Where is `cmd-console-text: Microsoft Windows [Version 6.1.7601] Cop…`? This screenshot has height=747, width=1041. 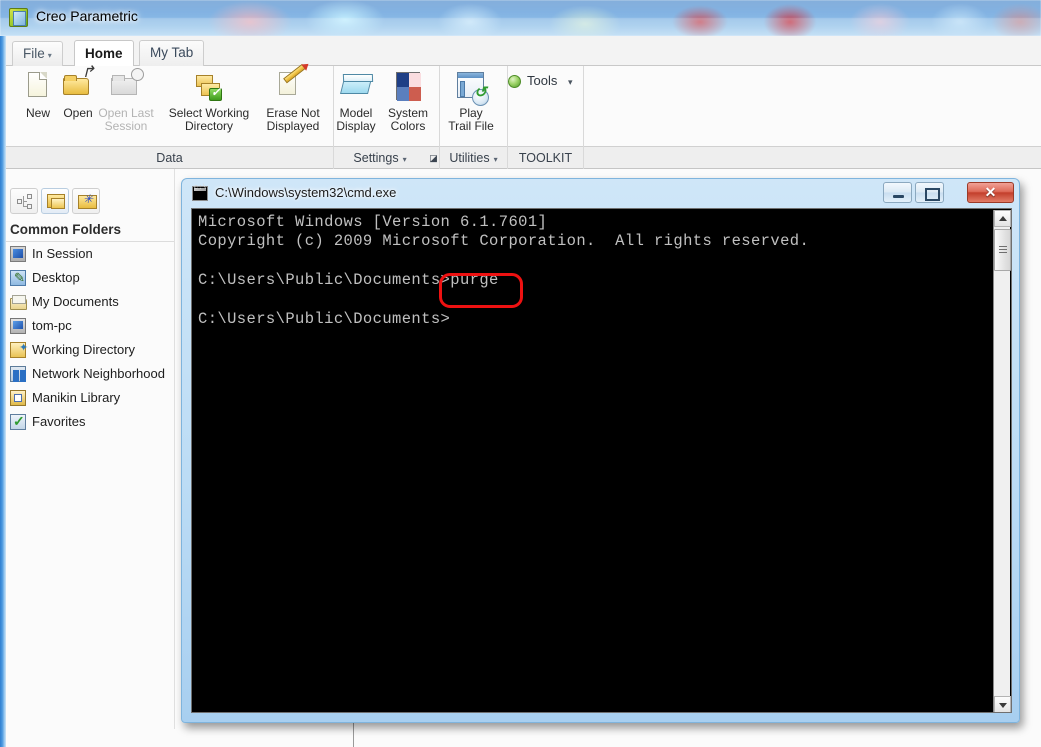
cmd-console-text: Microsoft Windows [Version 6.1.7601] Cop… is located at coordinates (504, 271).